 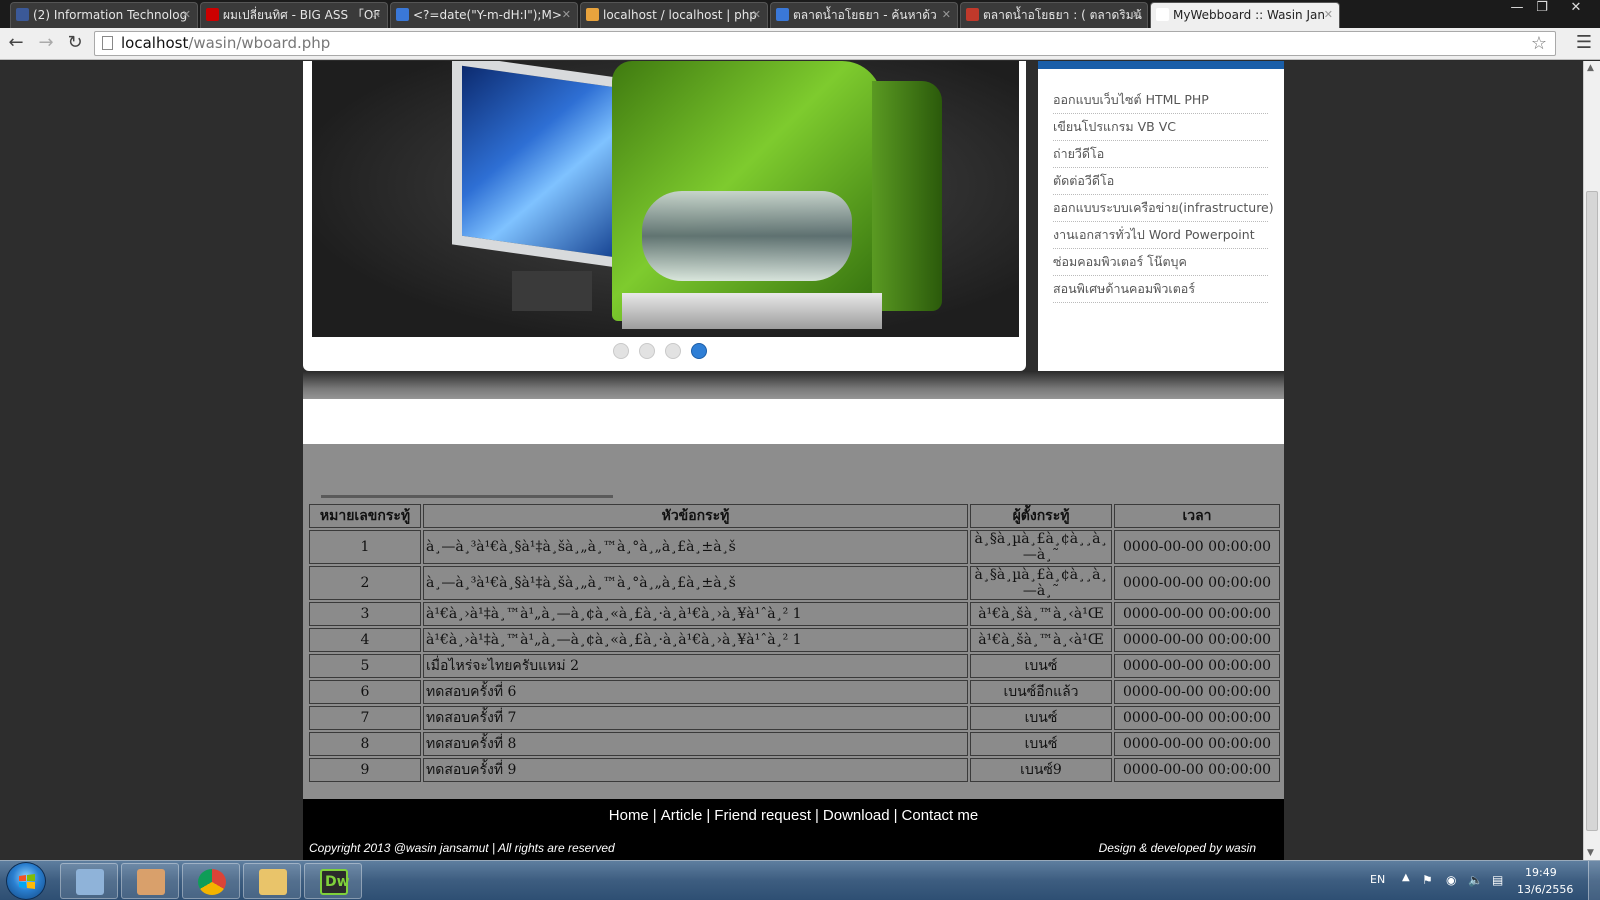 What do you see at coordinates (1406, 877) in the screenshot?
I see `show-hidden-icons-icon: ▲` at bounding box center [1406, 877].